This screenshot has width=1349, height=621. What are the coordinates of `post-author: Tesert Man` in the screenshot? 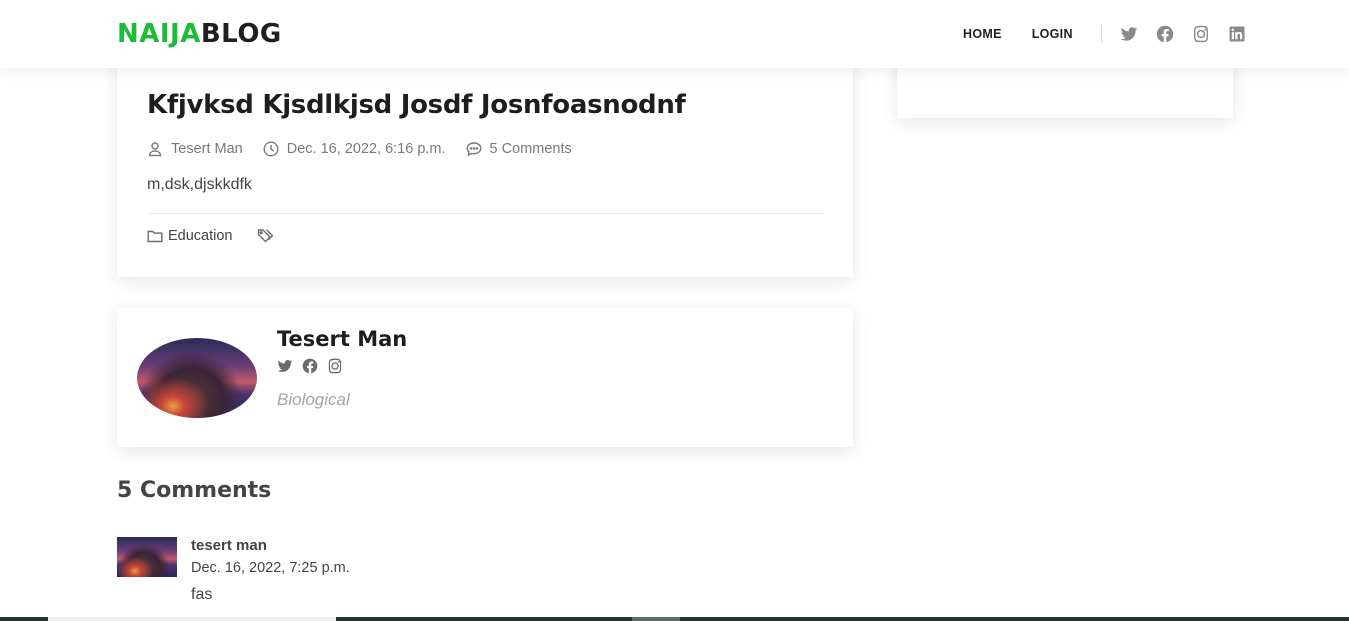 It's located at (195, 149).